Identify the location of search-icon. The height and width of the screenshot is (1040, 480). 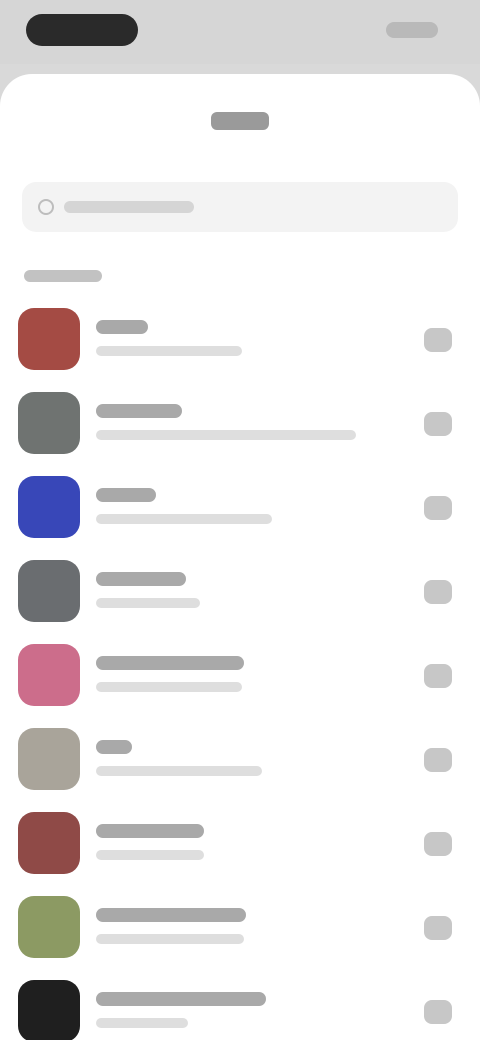
(46, 207).